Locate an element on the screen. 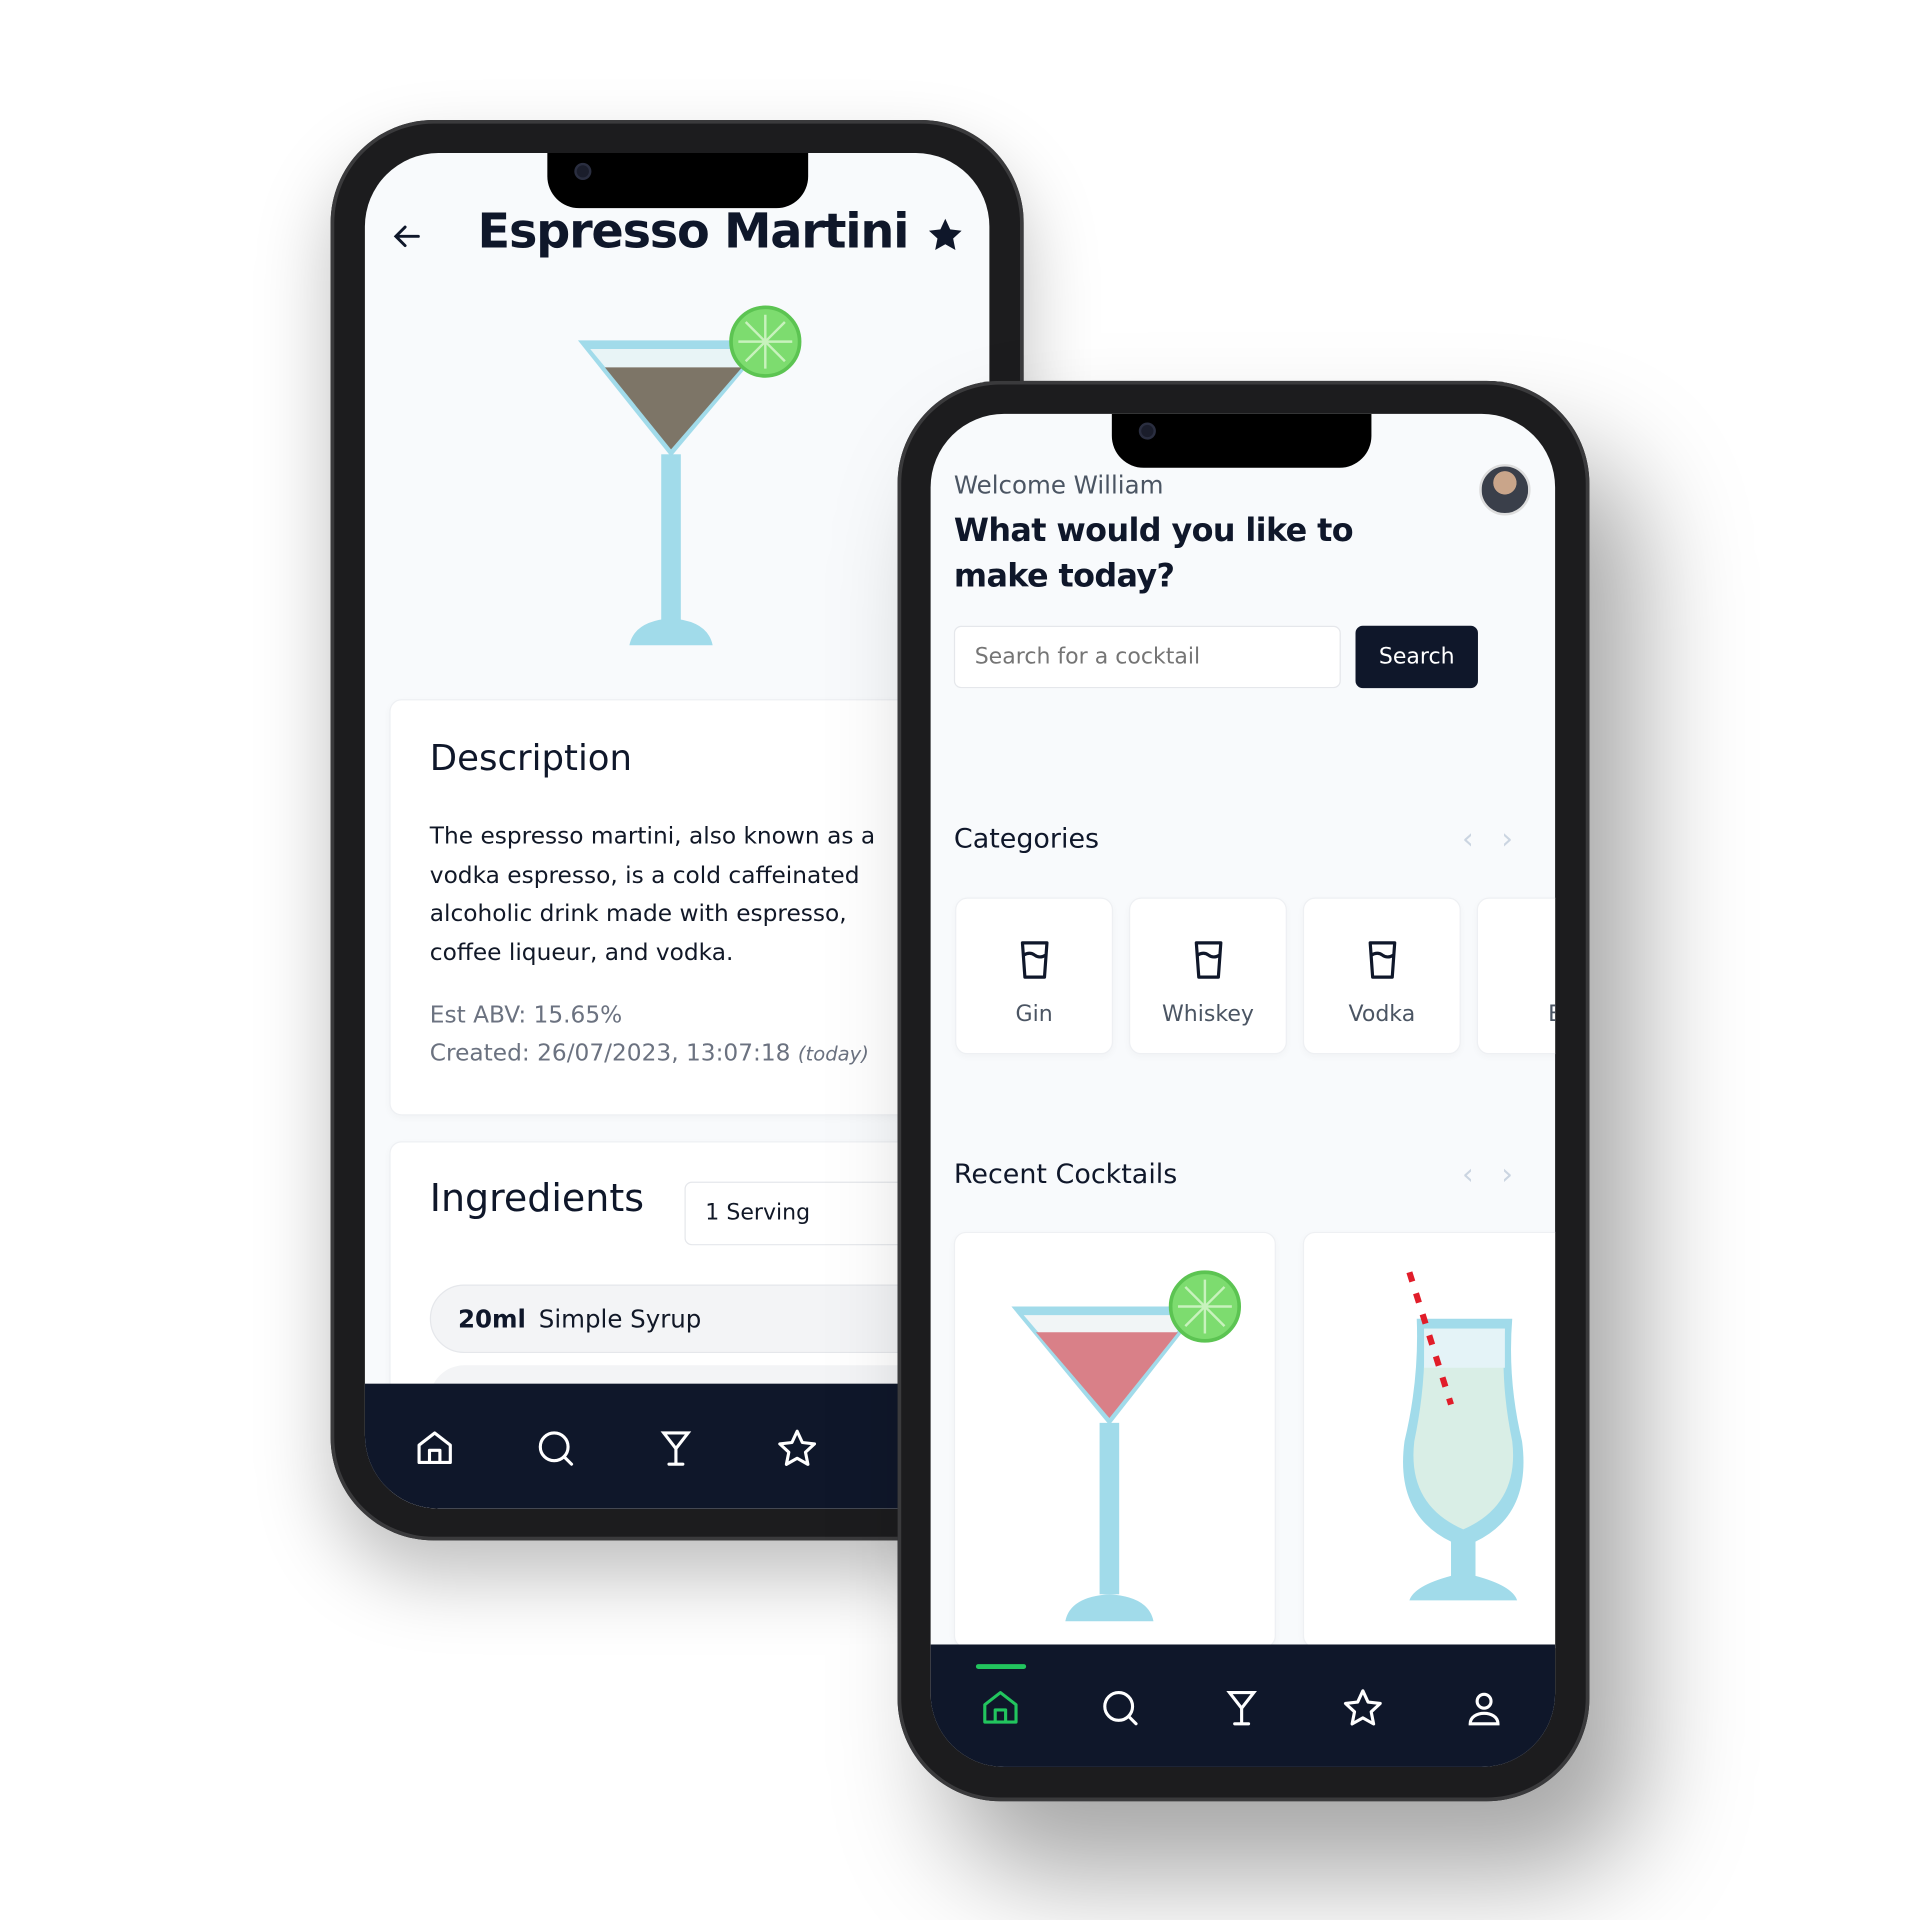 The height and width of the screenshot is (1920, 1920). categories-prev: ‹ is located at coordinates (1468, 839).